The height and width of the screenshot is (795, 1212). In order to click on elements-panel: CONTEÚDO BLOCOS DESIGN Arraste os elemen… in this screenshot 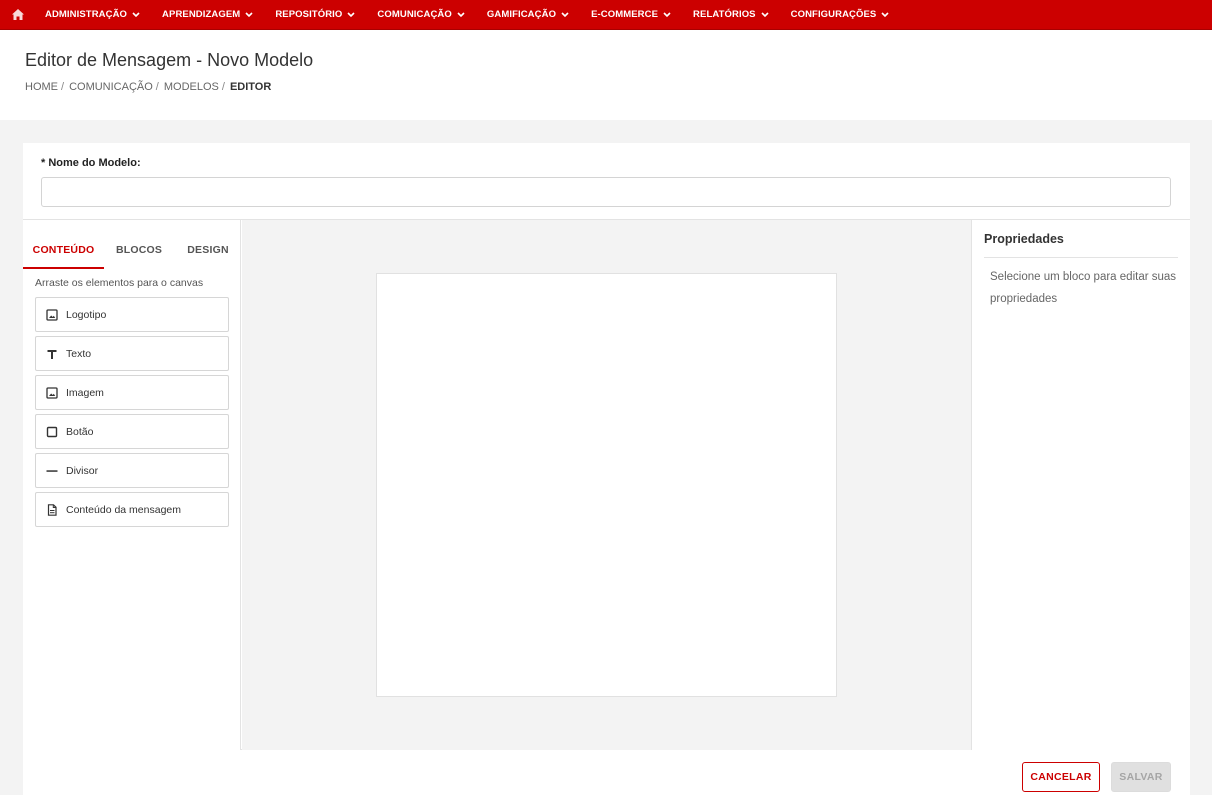, I will do `click(132, 485)`.